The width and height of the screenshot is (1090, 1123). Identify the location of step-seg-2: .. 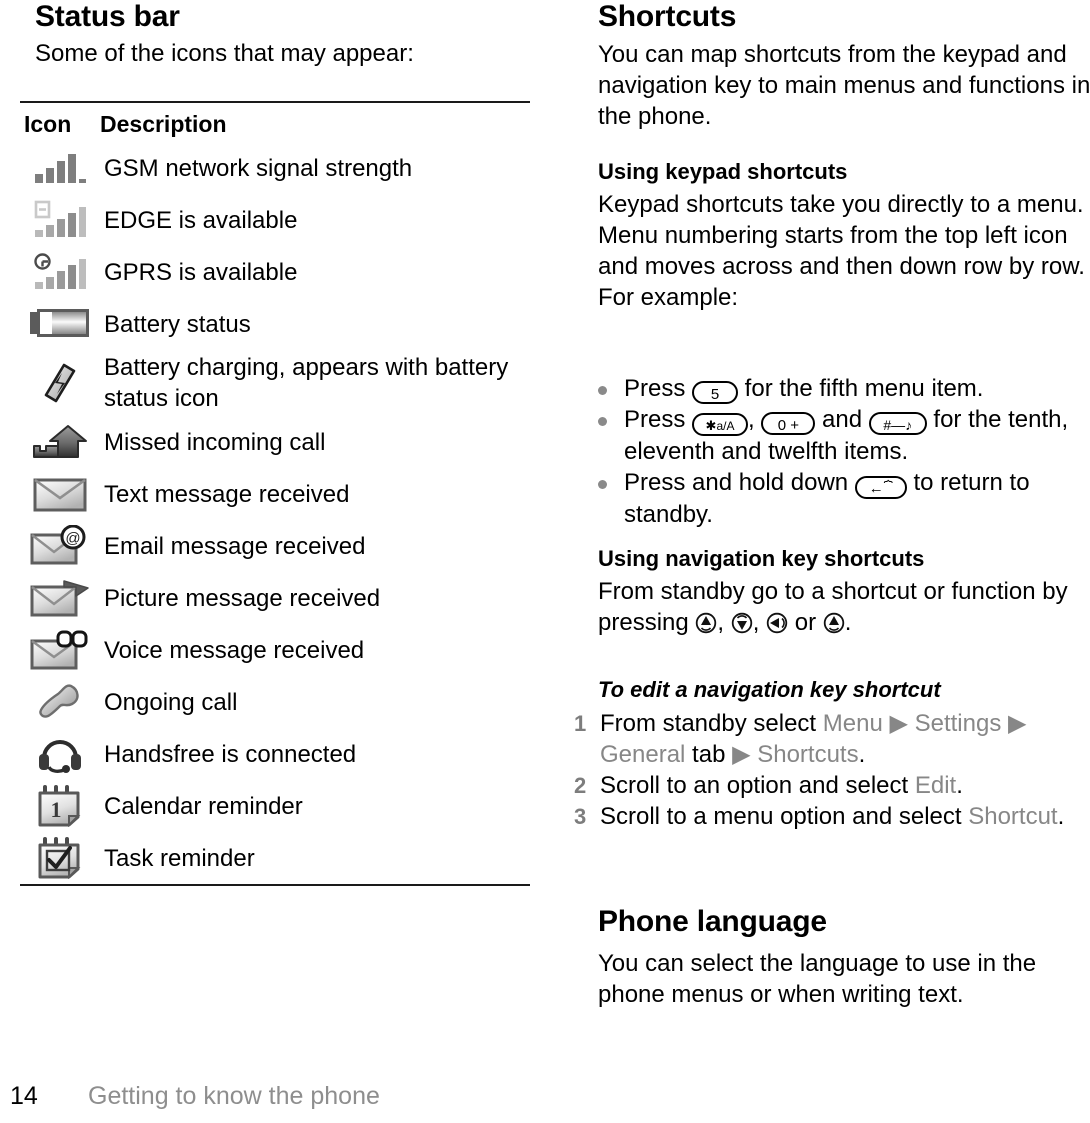
(1061, 816).